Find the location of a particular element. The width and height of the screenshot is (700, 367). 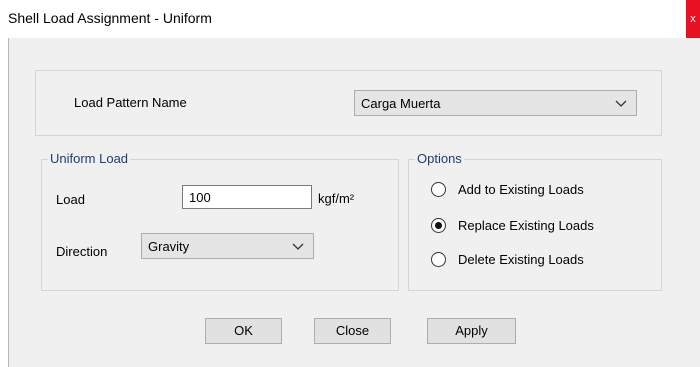

close-window-button: x is located at coordinates (693, 19).